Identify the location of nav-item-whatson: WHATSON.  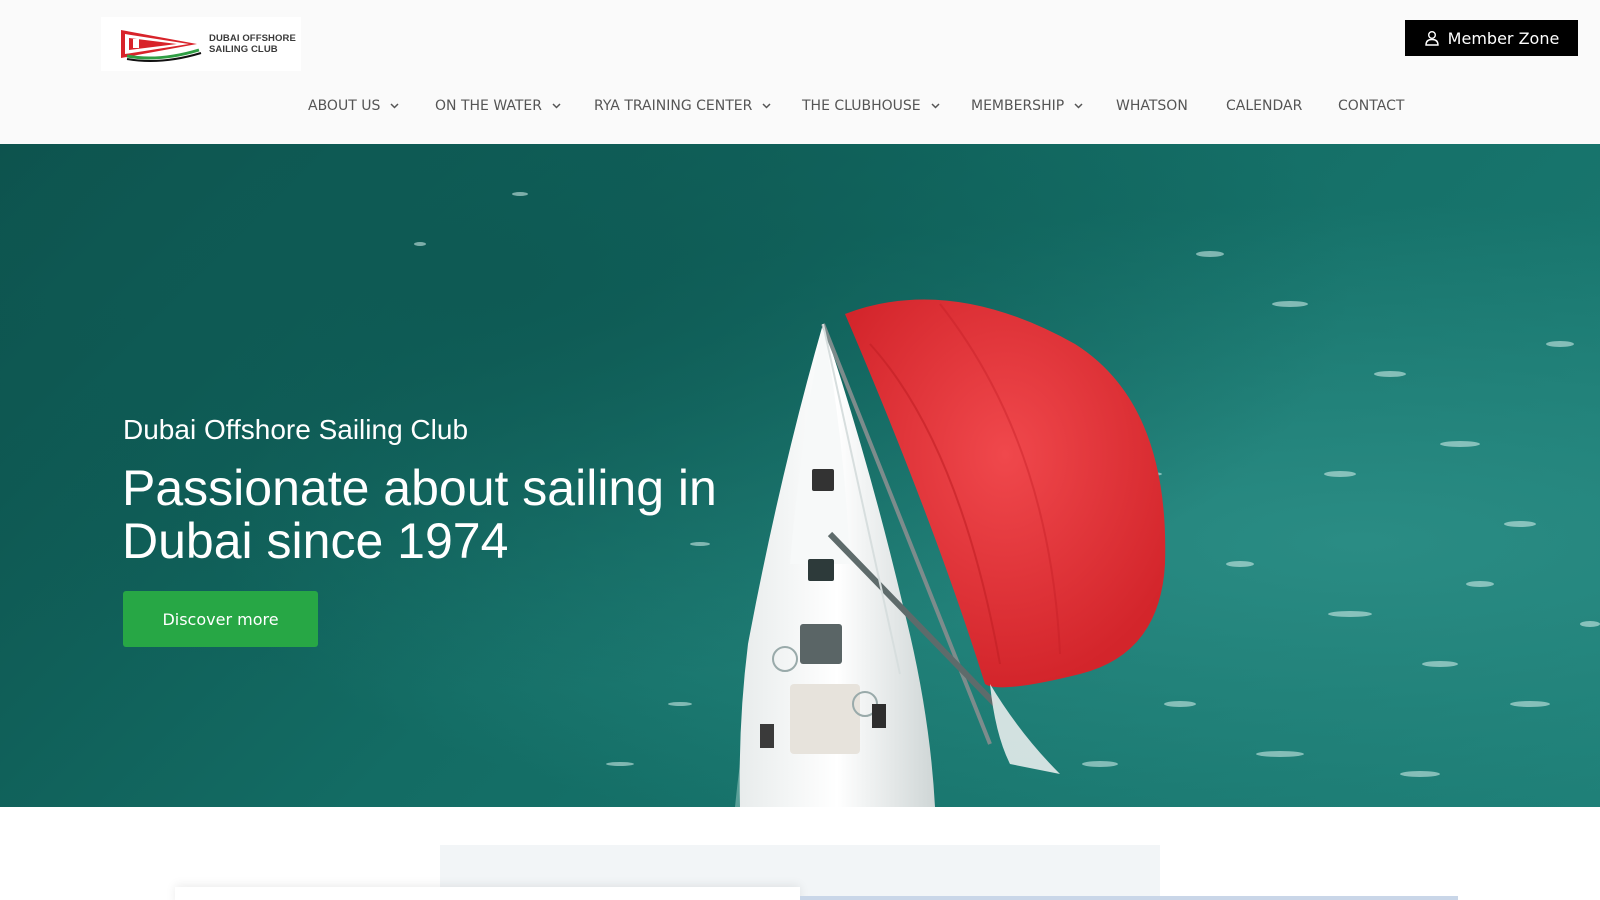
(1152, 106).